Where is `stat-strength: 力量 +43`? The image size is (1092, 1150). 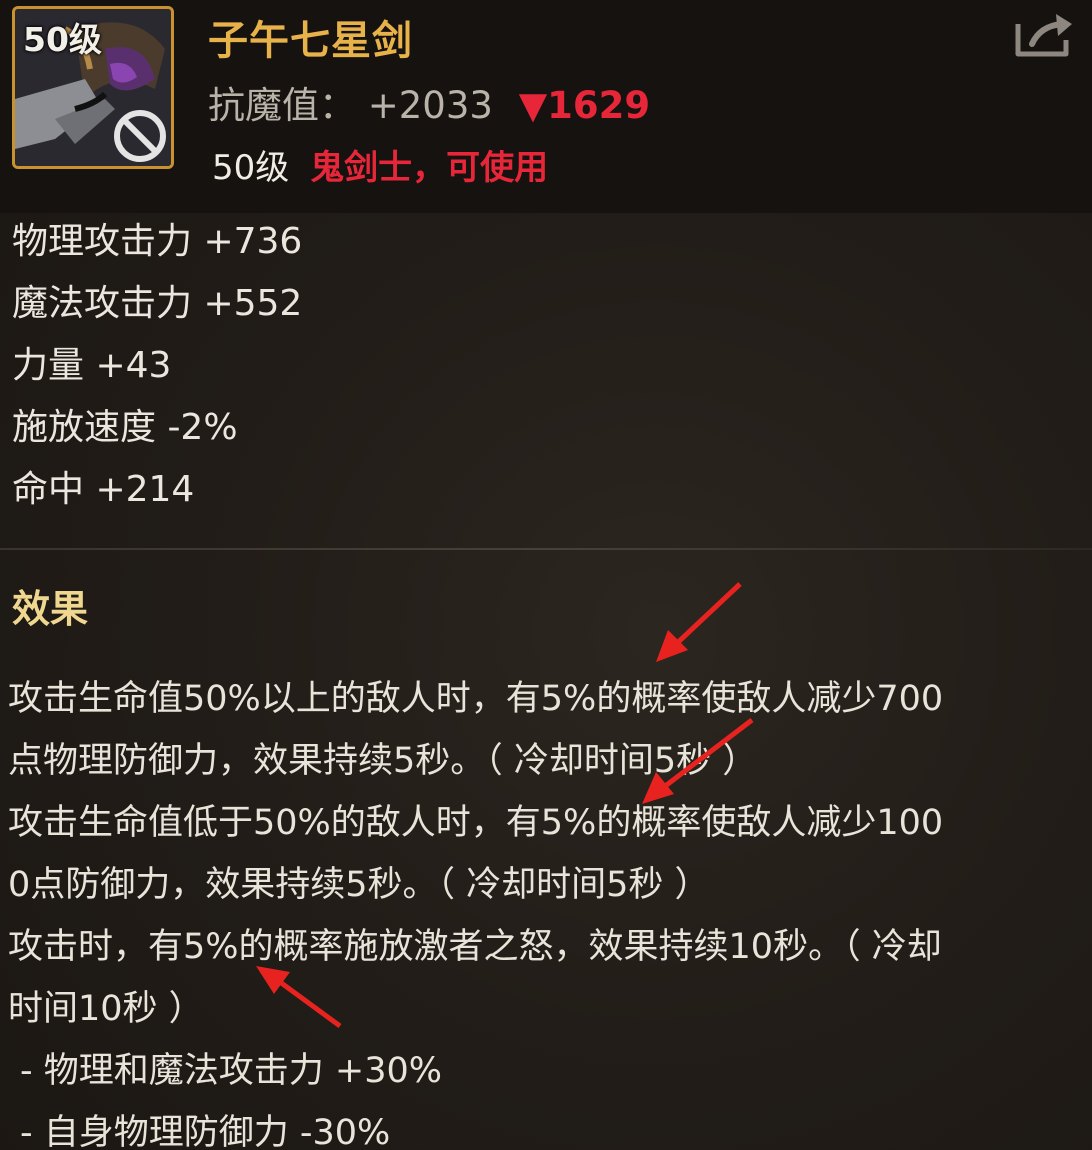 stat-strength: 力量 +43 is located at coordinates (92, 365).